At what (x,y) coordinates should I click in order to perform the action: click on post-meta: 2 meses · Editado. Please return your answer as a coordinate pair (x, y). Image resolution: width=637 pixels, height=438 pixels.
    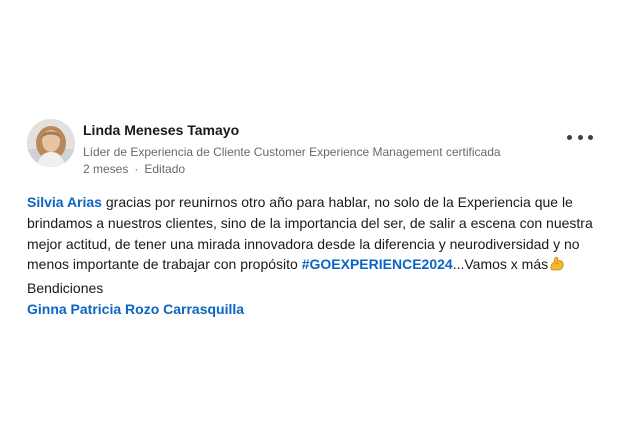
    Looking at the image, I should click on (134, 169).